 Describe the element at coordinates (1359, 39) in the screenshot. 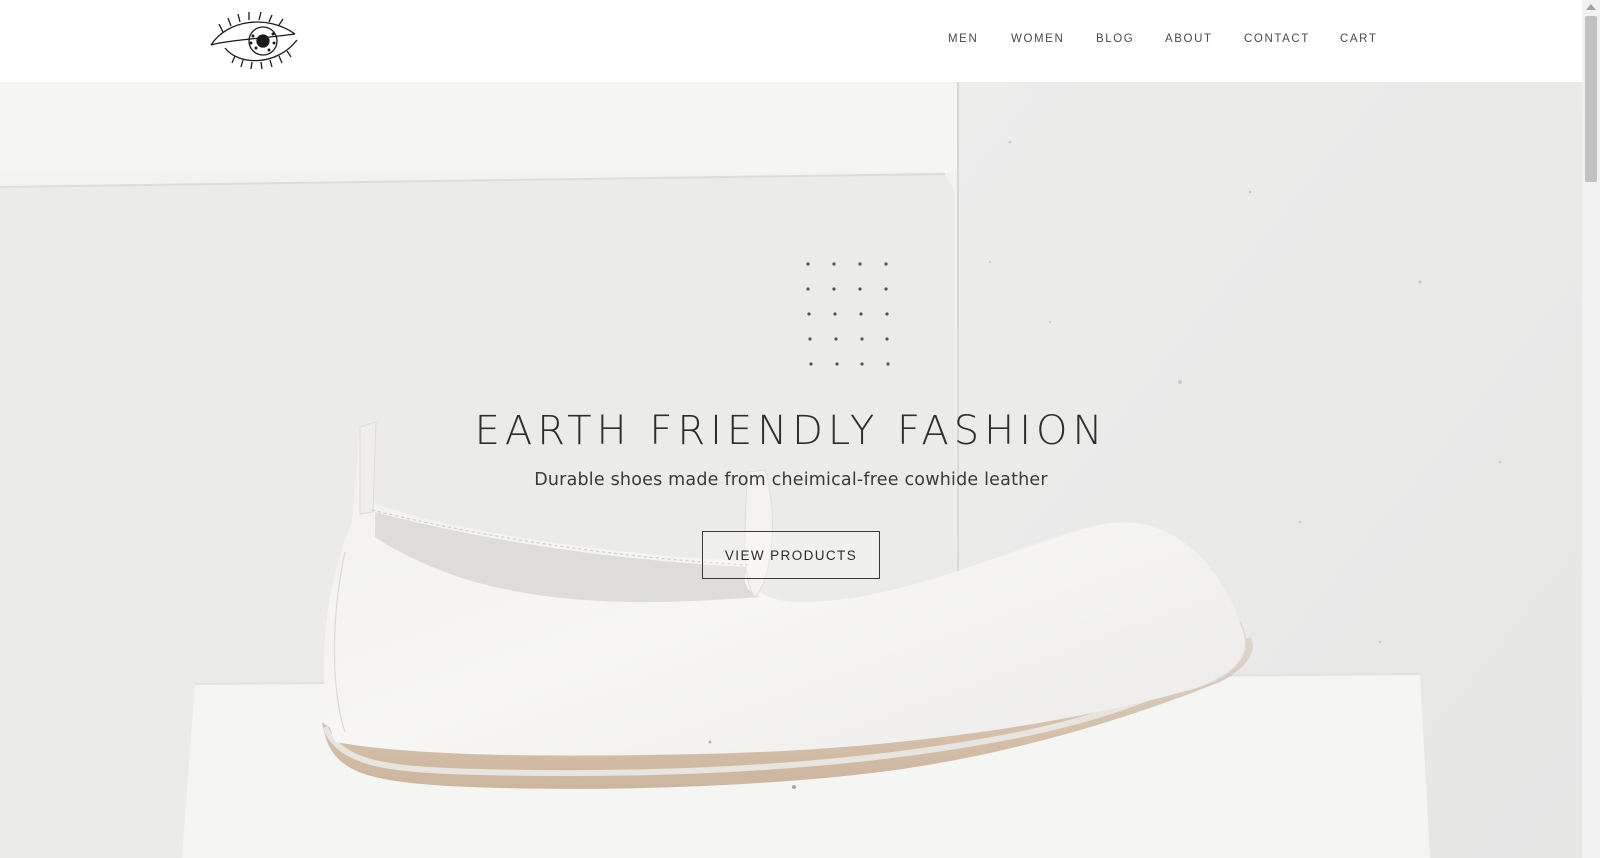

I see `nav-cart: CART` at that location.